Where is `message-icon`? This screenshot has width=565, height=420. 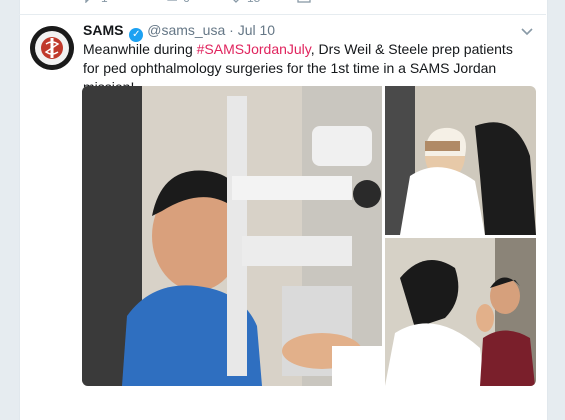
message-icon is located at coordinates (304, 3).